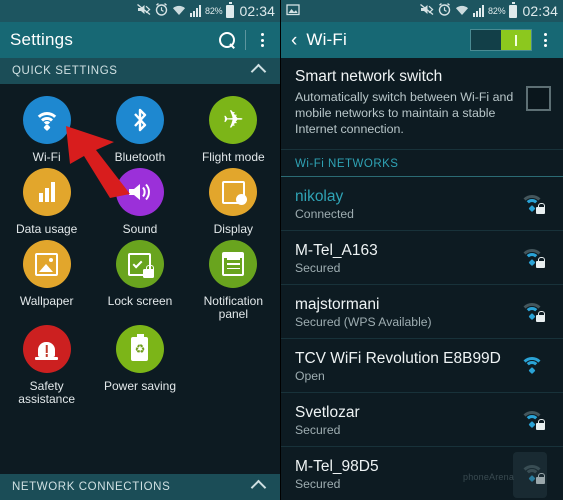 The image size is (563, 500). What do you see at coordinates (241, 199) in the screenshot?
I see `brightness-badge` at bounding box center [241, 199].